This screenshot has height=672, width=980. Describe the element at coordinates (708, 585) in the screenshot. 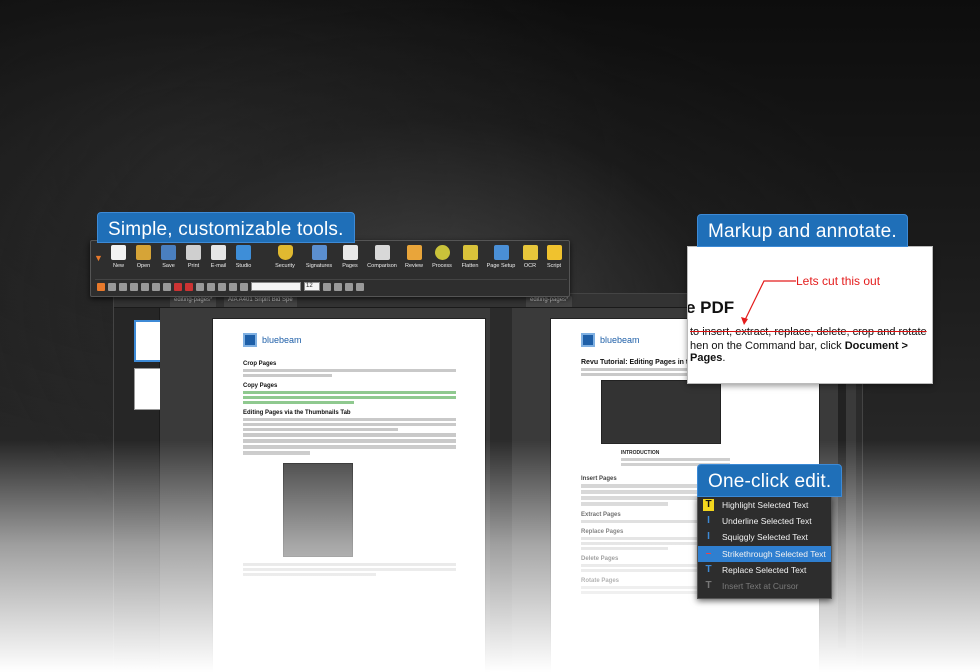

I see `insert-text-icon: T` at that location.